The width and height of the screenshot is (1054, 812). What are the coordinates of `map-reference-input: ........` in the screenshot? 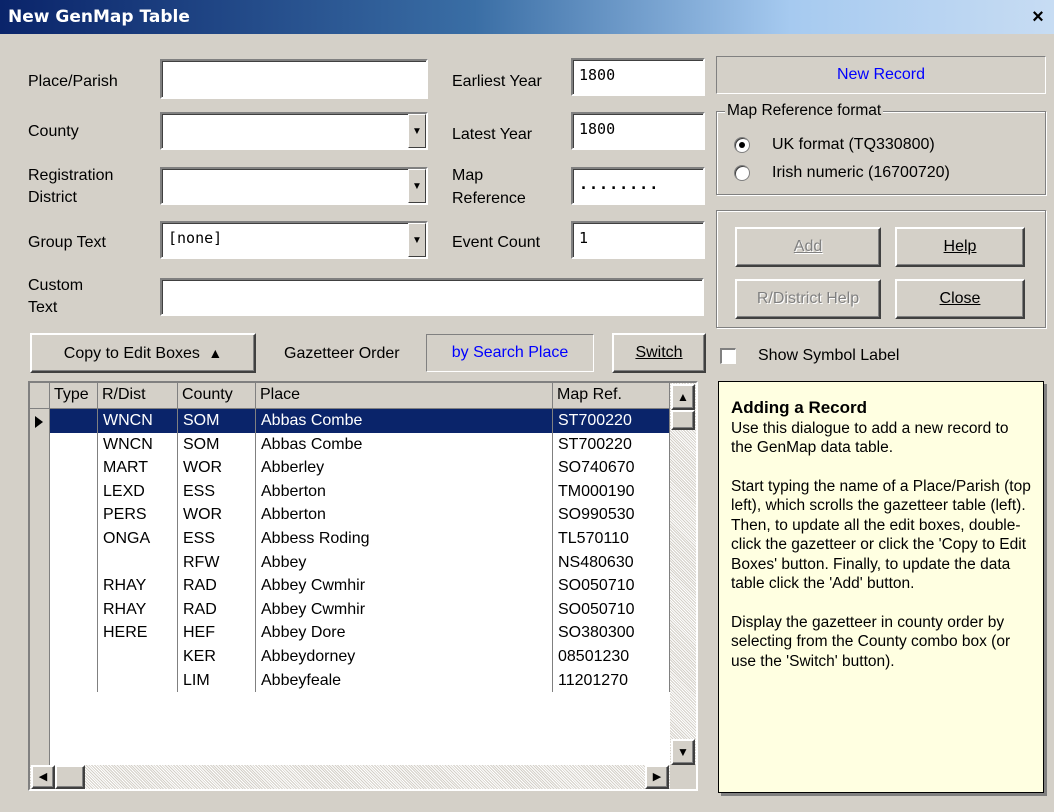 It's located at (638, 186).